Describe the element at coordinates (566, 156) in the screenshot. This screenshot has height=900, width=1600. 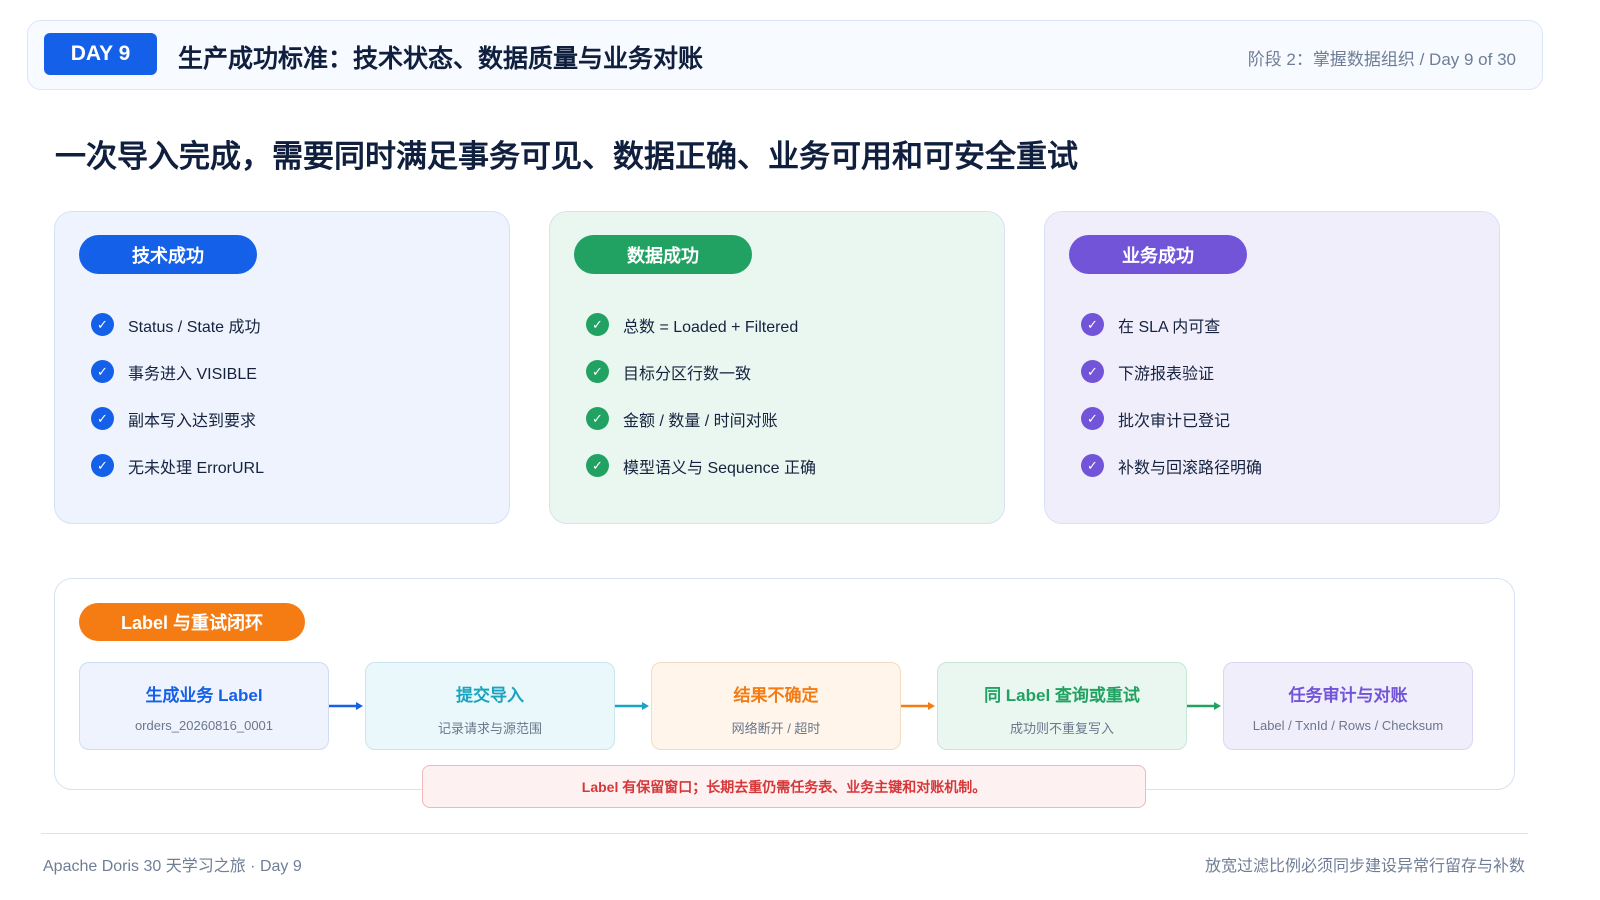
I see `headline: 一次导入完成，需要同时满足事务可见、数据正确、业务可用和可安全重试` at that location.